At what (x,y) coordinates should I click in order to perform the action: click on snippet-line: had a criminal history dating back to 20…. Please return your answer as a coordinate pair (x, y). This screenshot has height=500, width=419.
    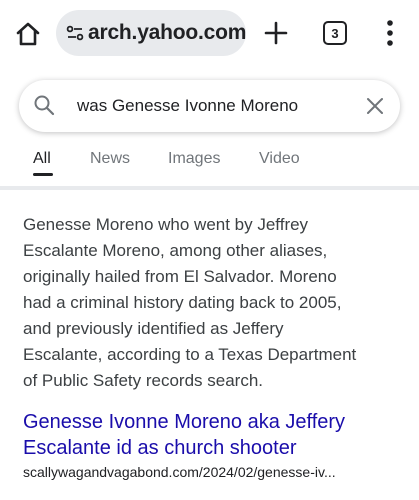
    Looking at the image, I should click on (182, 302).